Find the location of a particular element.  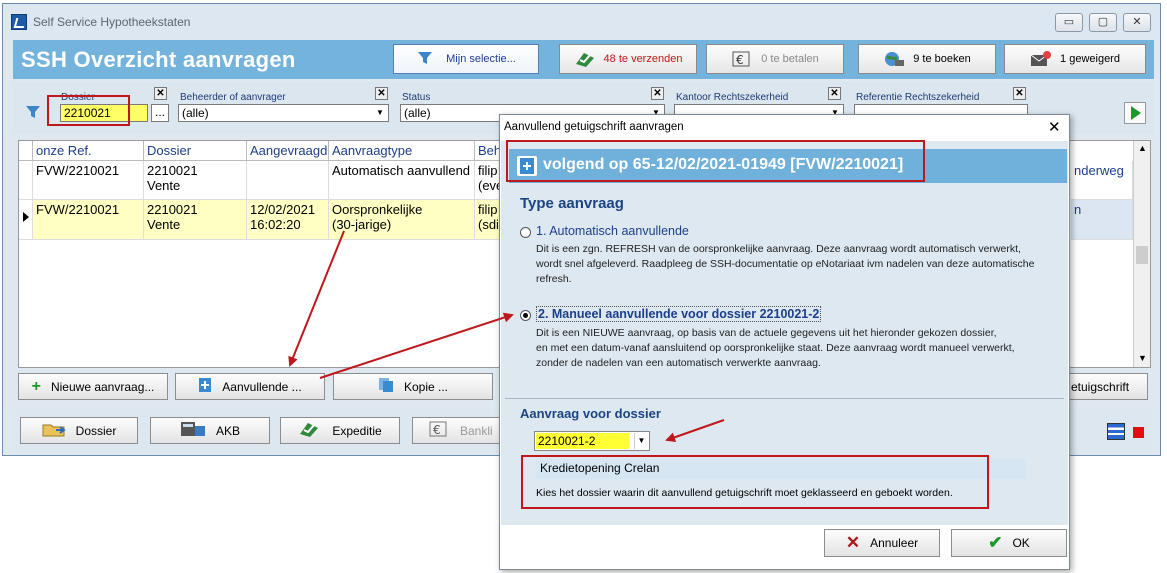

annotation-arrows is located at coordinates (506, 336).